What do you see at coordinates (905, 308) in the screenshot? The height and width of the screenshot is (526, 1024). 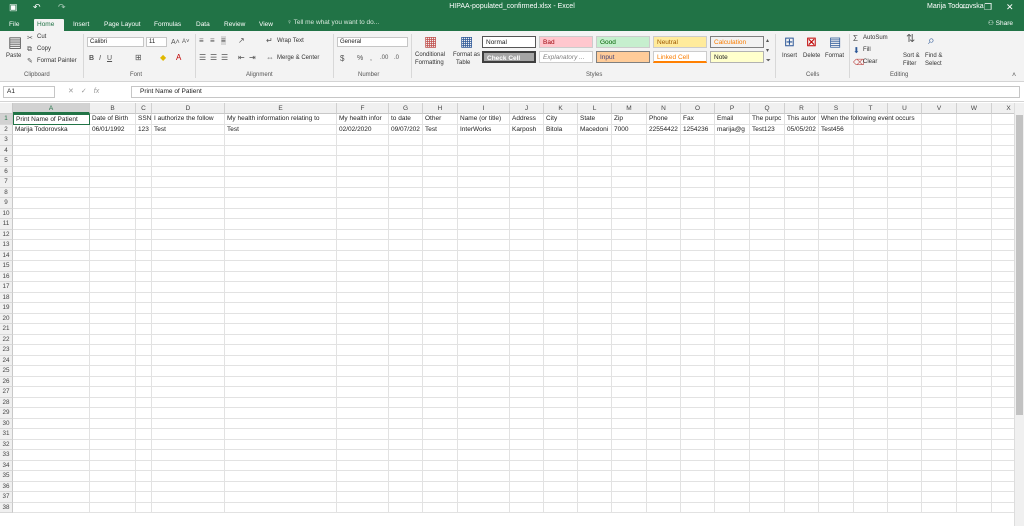 I see `cell-u19` at bounding box center [905, 308].